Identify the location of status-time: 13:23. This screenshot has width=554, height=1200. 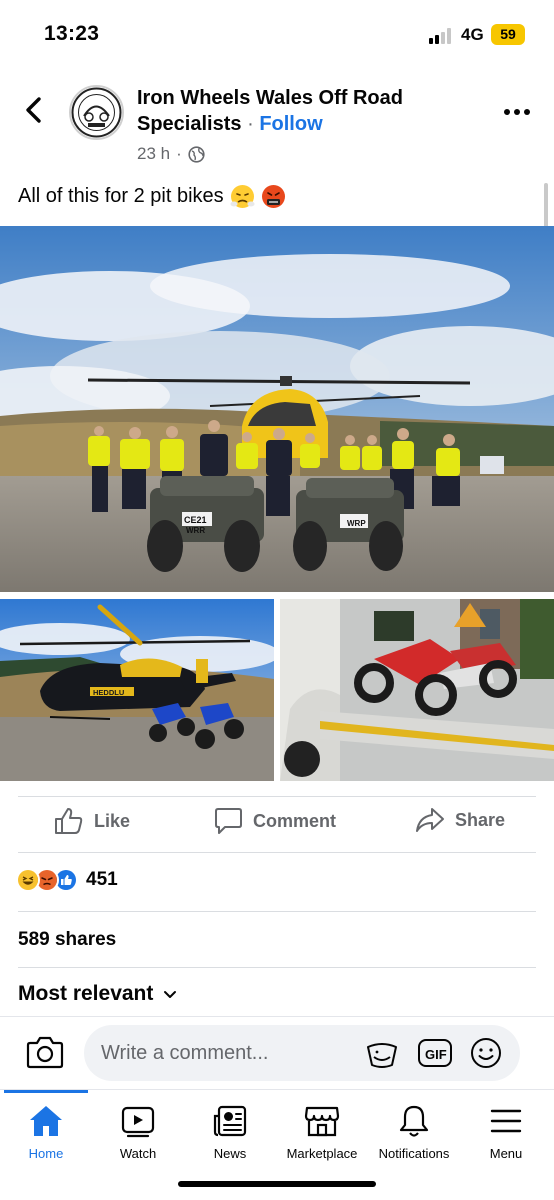
(72, 33).